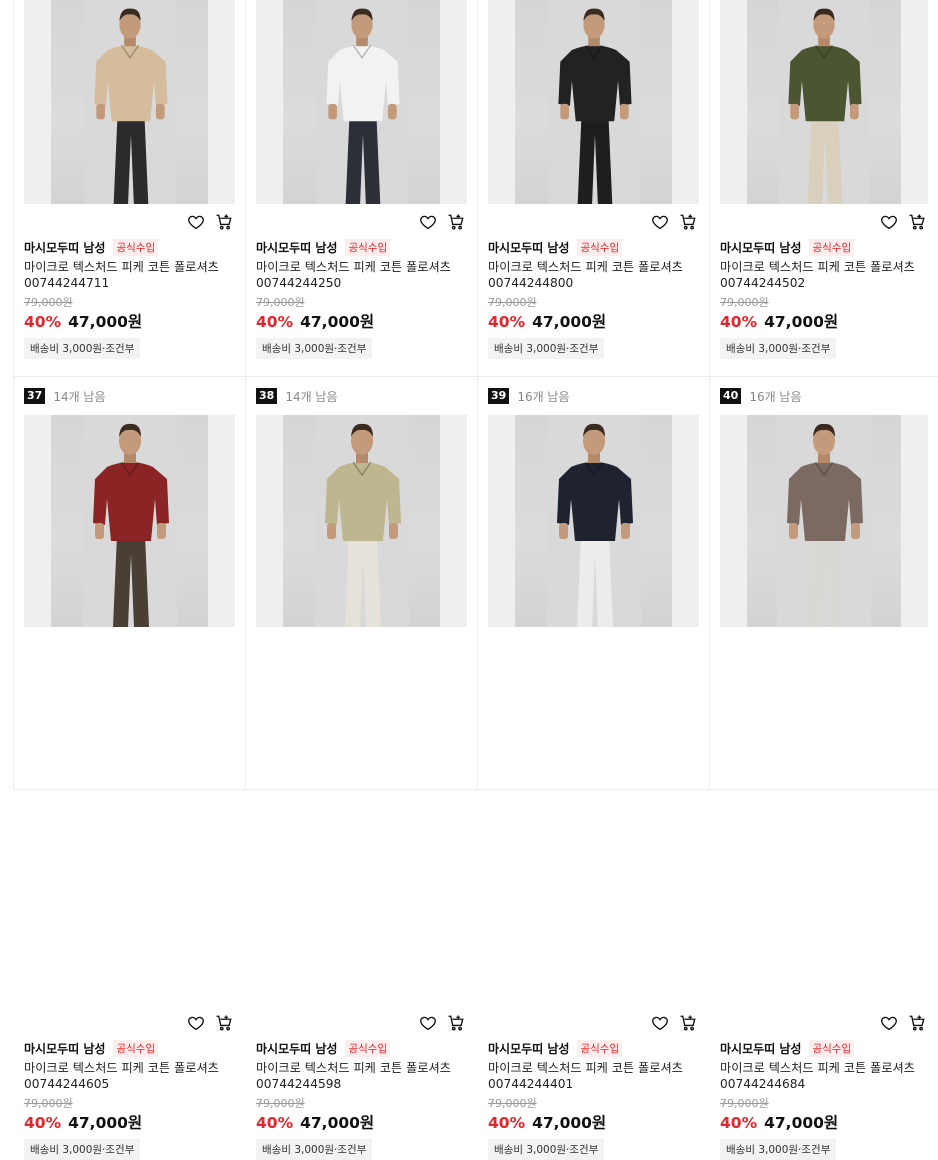  I want to click on product-title: 마이크로 텍스처드 피케 코튼 폴로셔츠 00744244250, so click(362, 275).